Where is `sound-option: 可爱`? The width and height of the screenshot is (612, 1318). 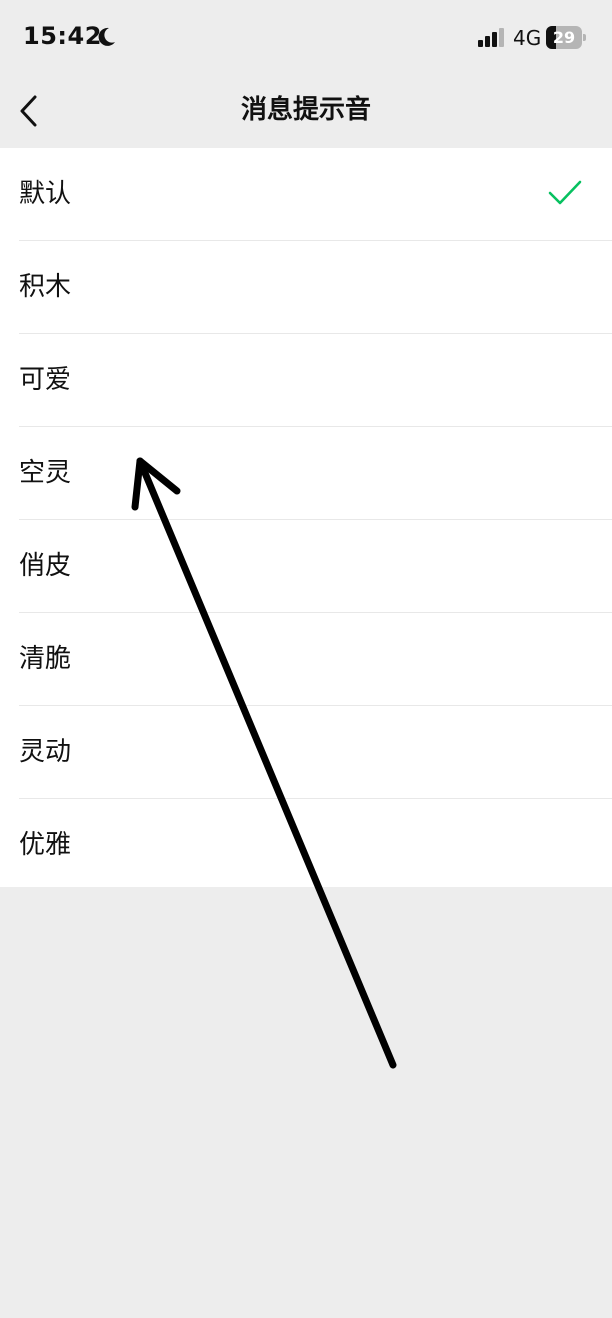 sound-option: 可爱 is located at coordinates (315, 380).